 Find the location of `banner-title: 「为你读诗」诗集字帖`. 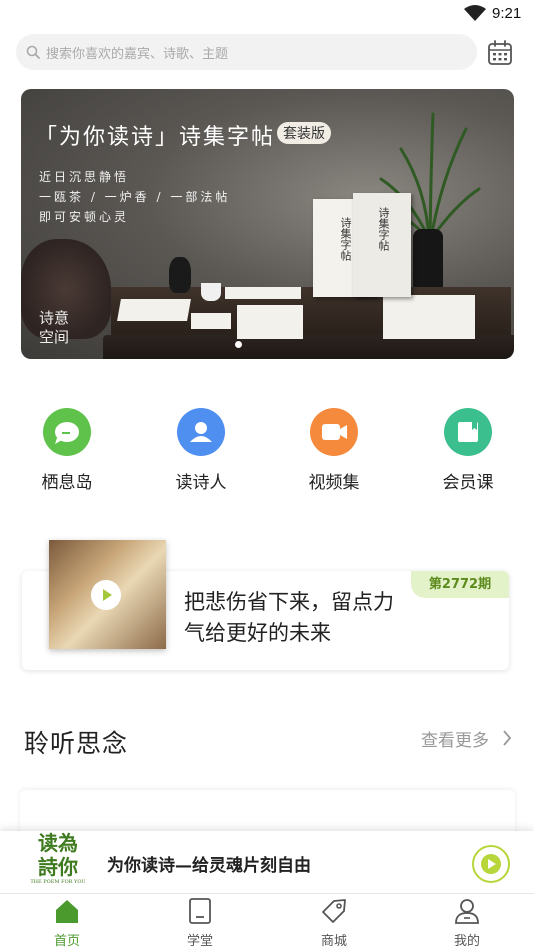

banner-title: 「为你读诗」诗集字帖 is located at coordinates (155, 137).